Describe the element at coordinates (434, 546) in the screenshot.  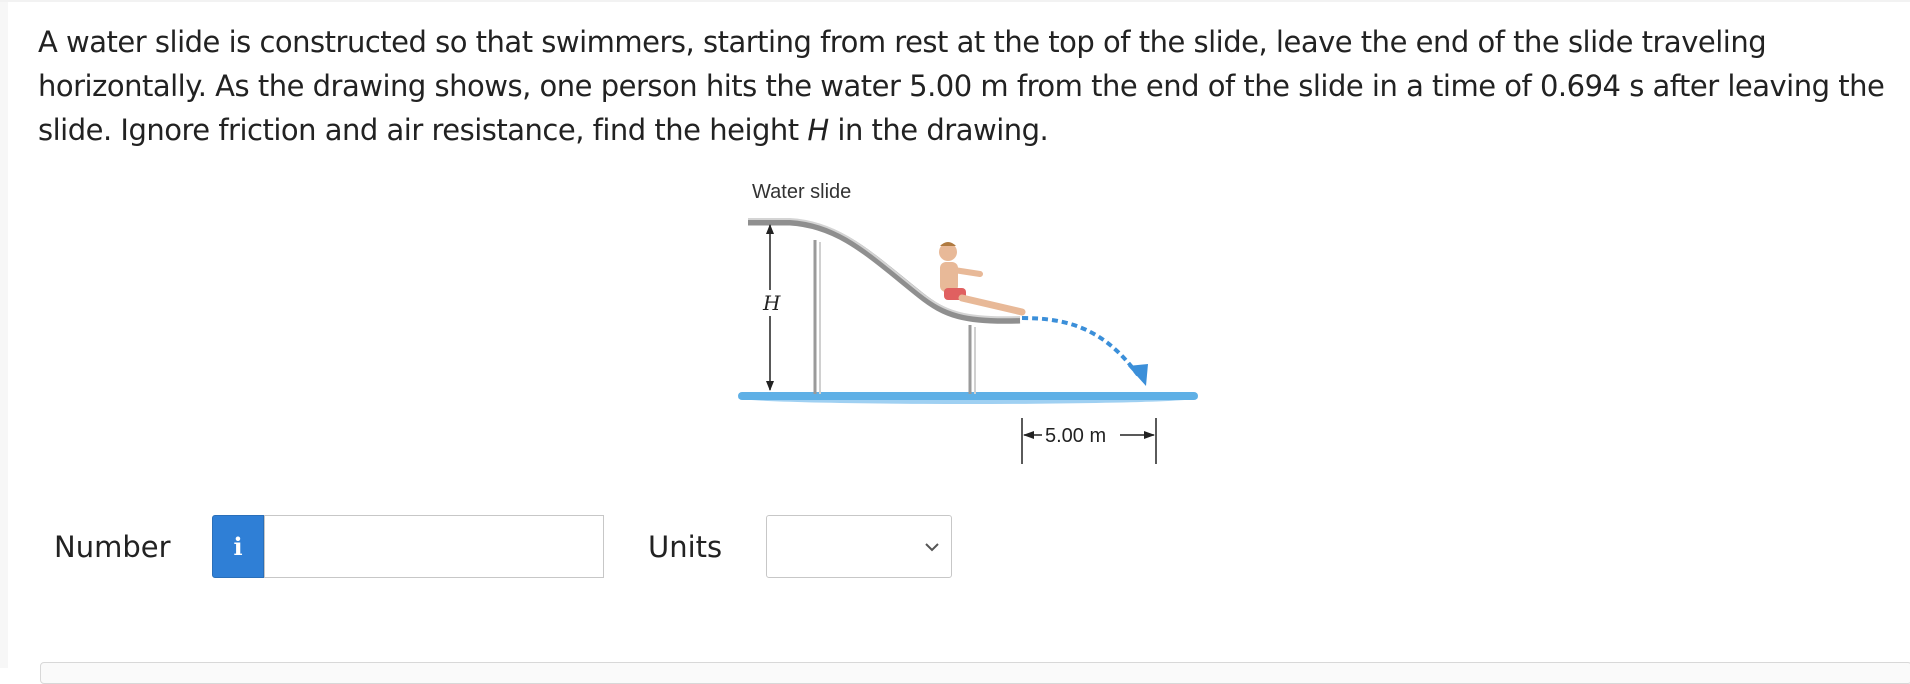
I see `number-input` at that location.